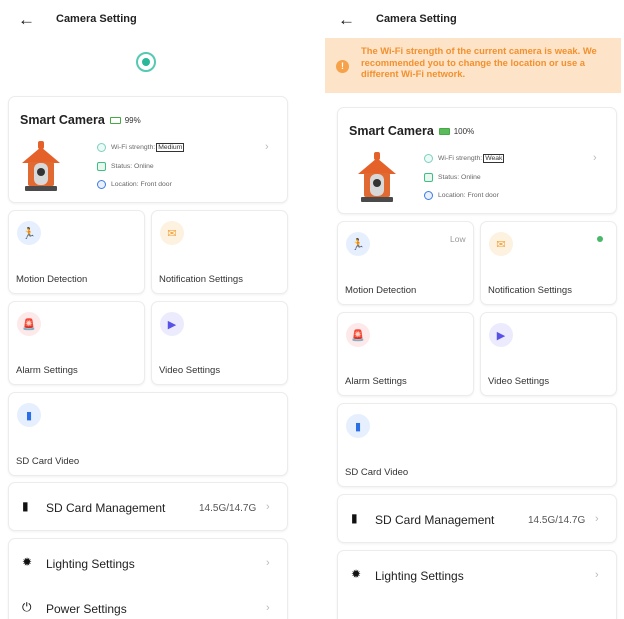 The image size is (624, 619). Describe the element at coordinates (86, 609) in the screenshot. I see `row-label: Power Settings` at that location.